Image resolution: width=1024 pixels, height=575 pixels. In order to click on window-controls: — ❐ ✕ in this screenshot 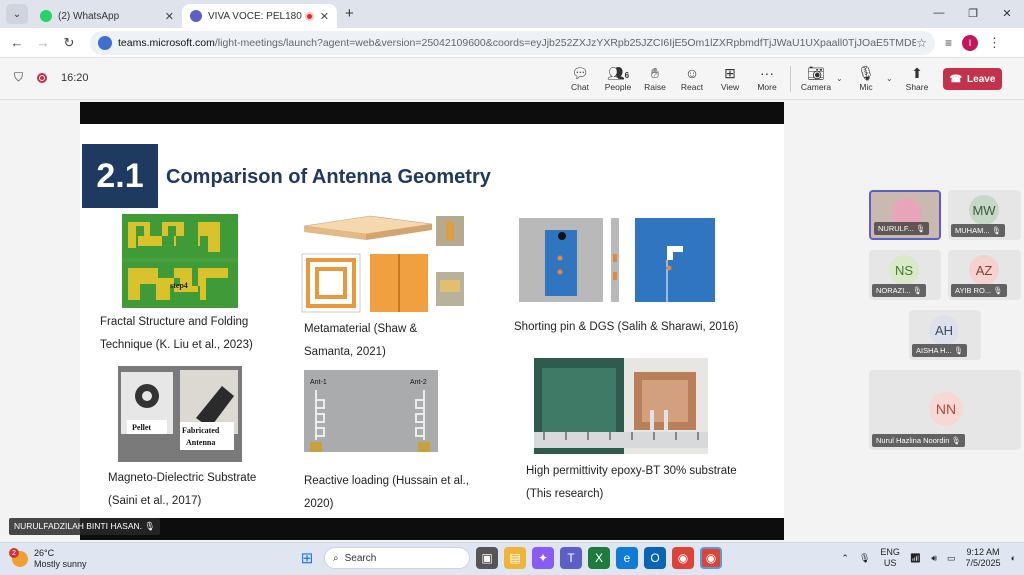, I will do `click(973, 13)`.